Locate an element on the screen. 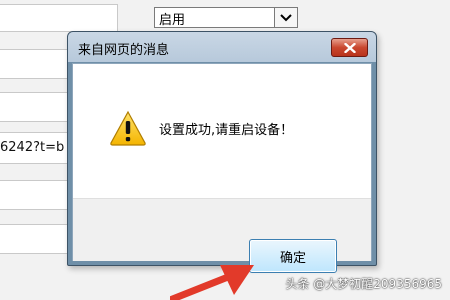 The image size is (450, 300). status-select-value: 启用 is located at coordinates (172, 20).